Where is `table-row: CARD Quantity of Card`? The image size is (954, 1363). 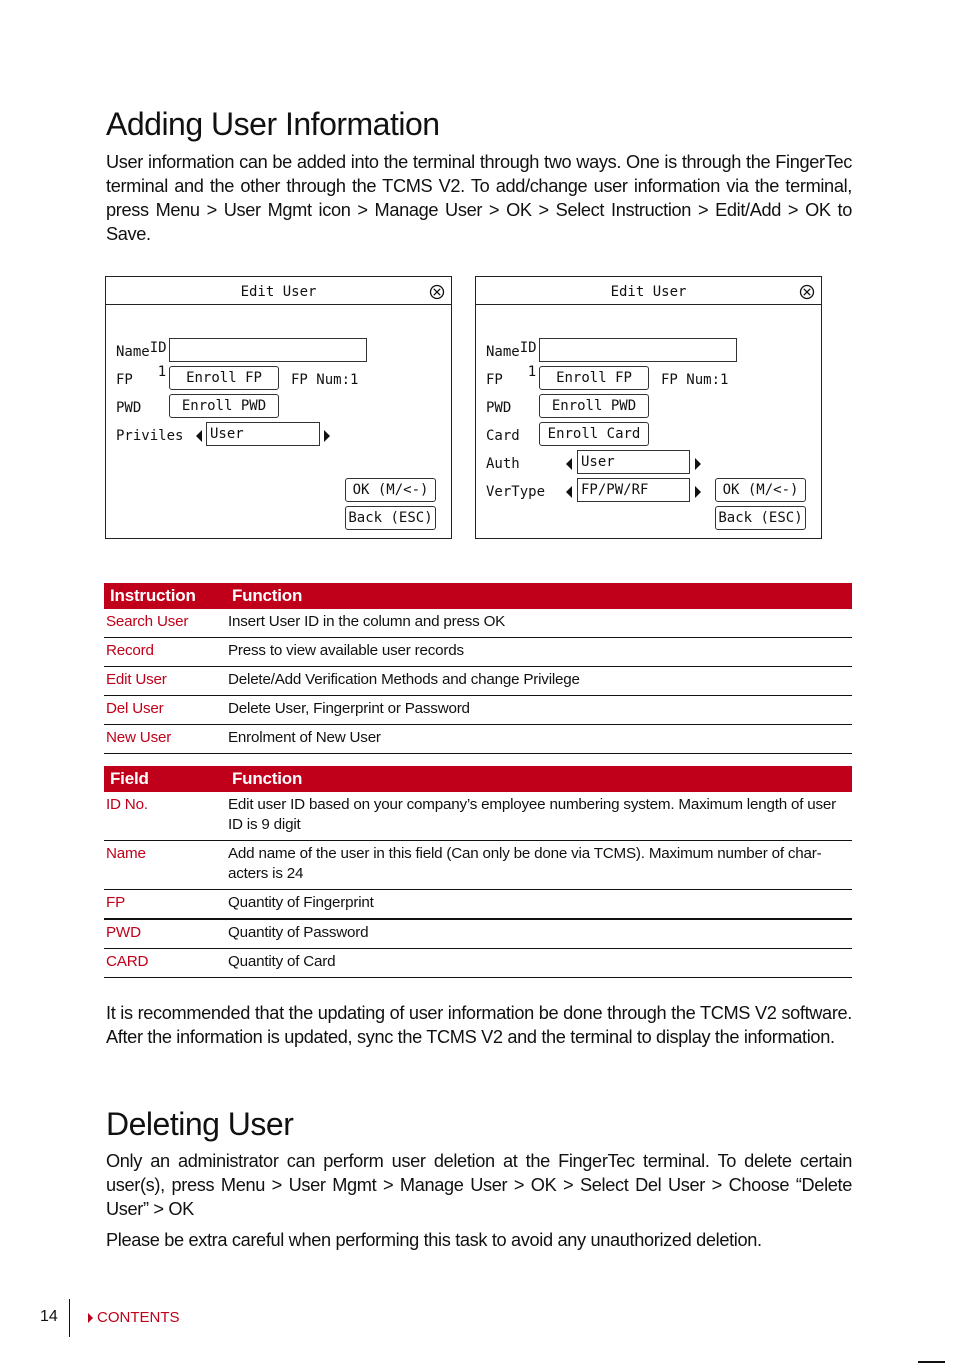
table-row: CARD Quantity of Card is located at coordinates (478, 963).